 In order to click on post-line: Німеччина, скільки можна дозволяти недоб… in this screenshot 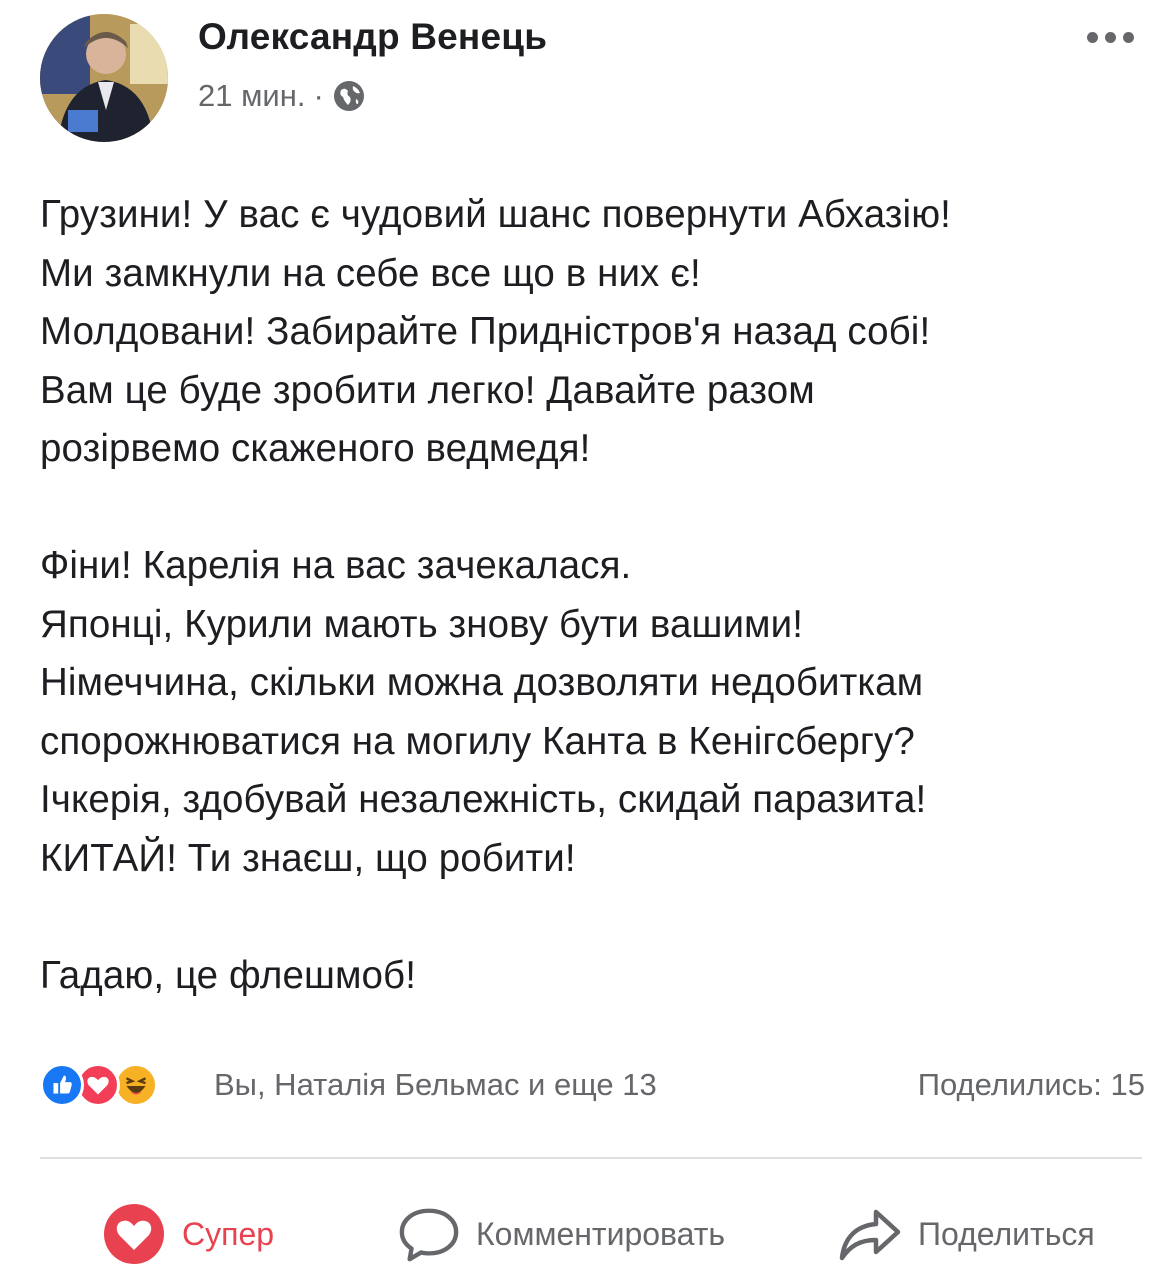, I will do `click(482, 682)`.